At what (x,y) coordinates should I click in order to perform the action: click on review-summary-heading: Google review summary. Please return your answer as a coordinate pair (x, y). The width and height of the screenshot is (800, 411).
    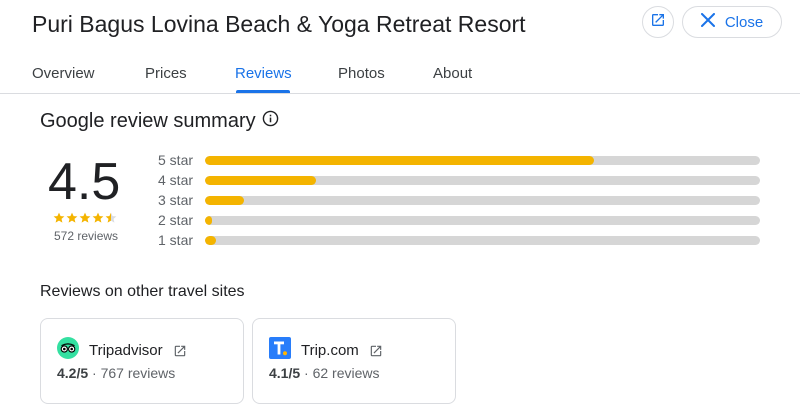
    Looking at the image, I should click on (159, 121).